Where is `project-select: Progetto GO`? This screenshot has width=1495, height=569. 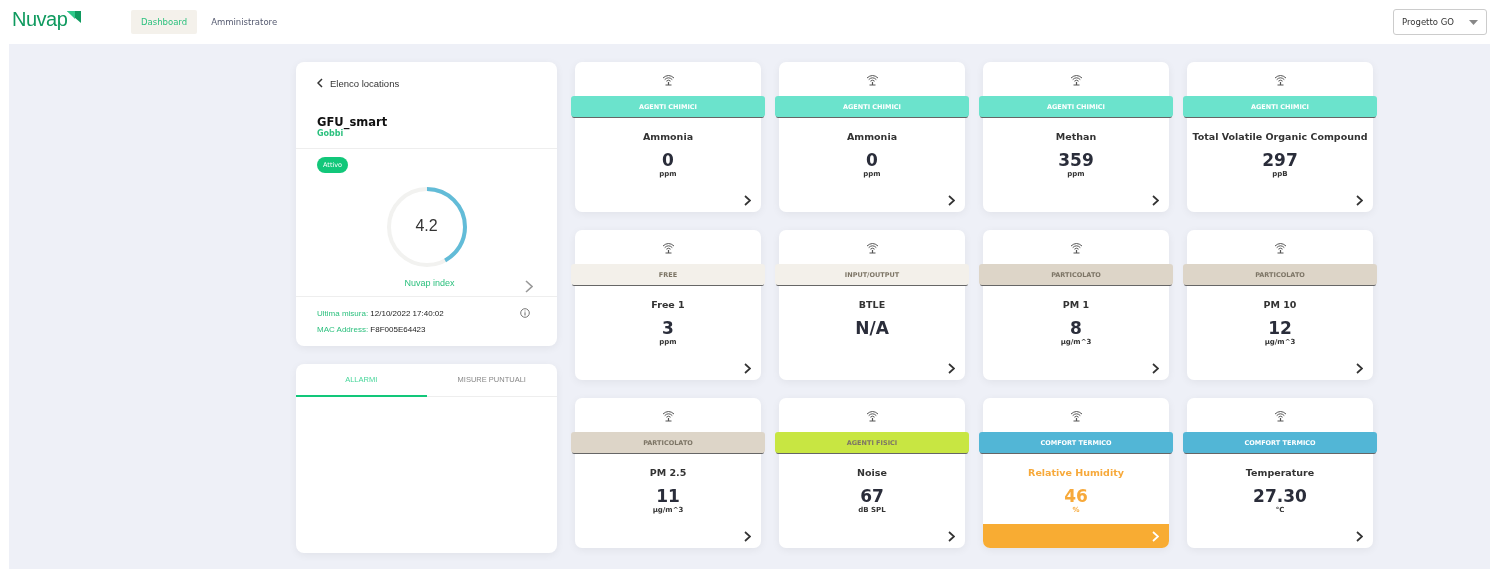
project-select: Progetto GO is located at coordinates (1440, 22).